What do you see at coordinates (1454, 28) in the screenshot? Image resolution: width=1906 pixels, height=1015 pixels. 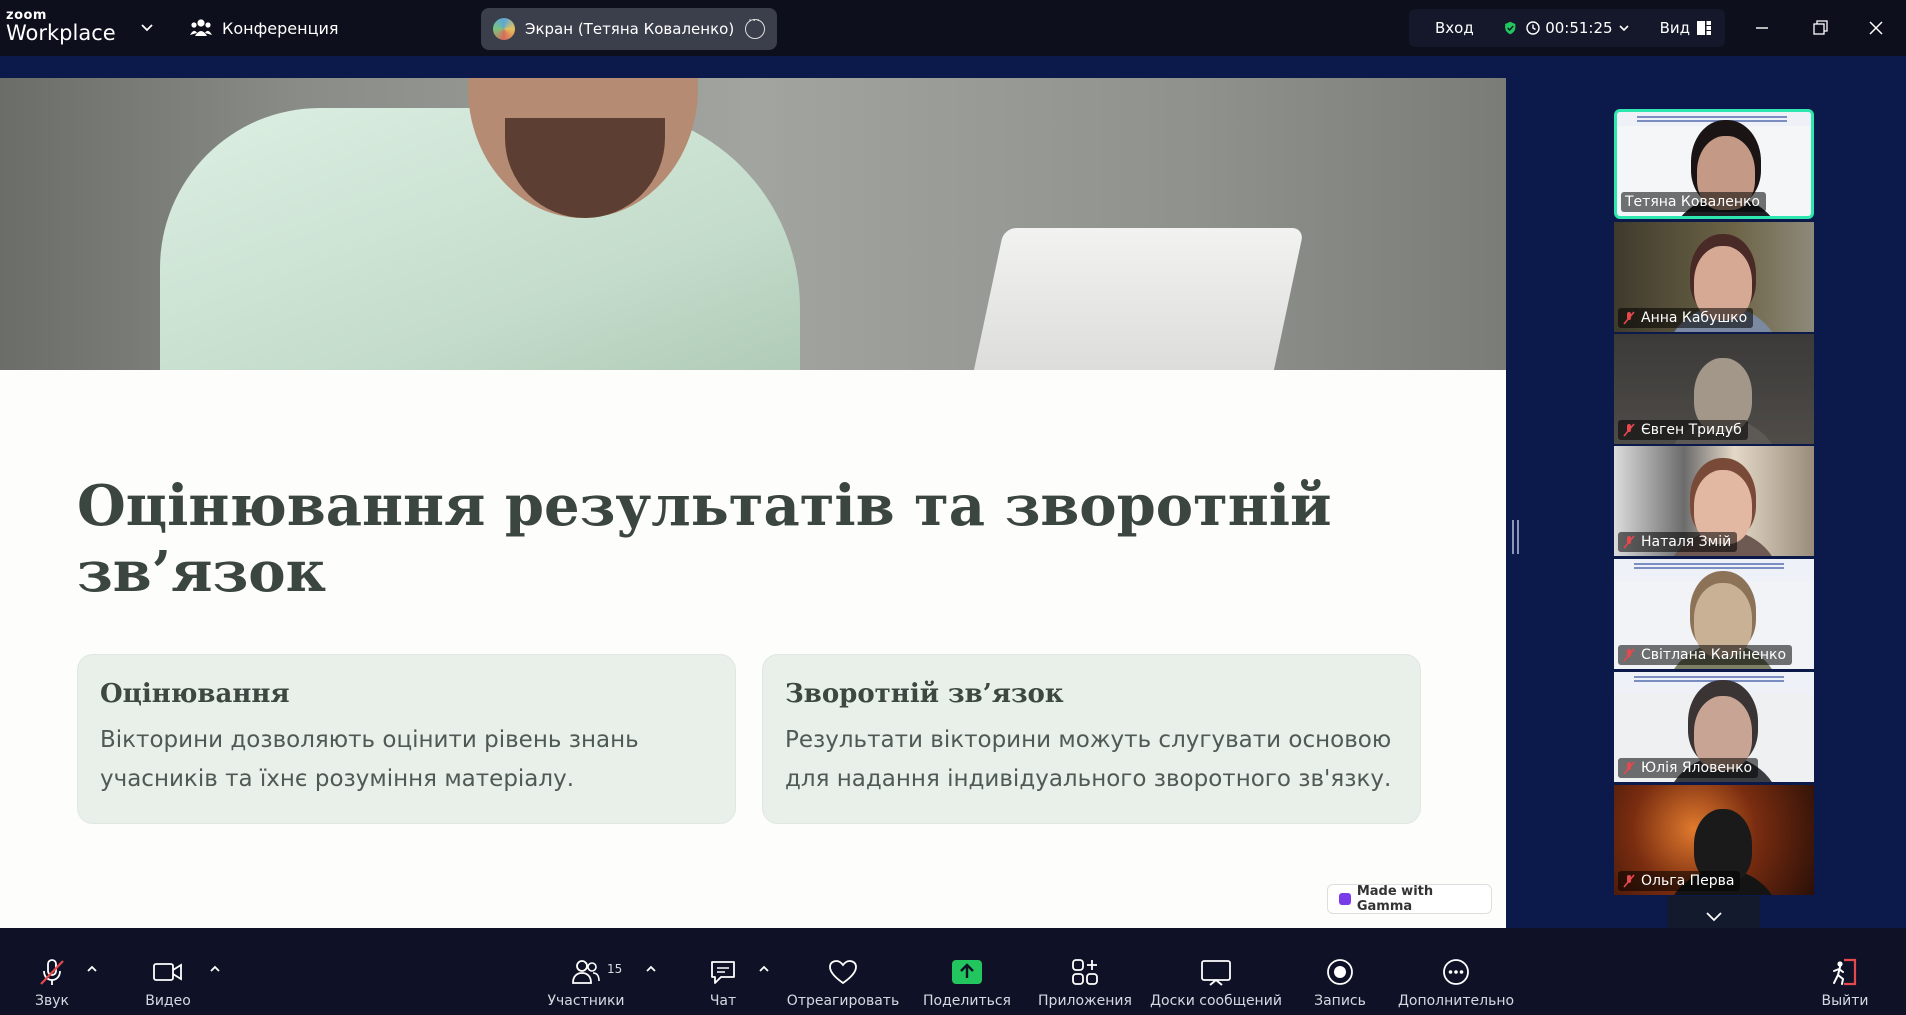 I see `sign-in-button: Вход` at bounding box center [1454, 28].